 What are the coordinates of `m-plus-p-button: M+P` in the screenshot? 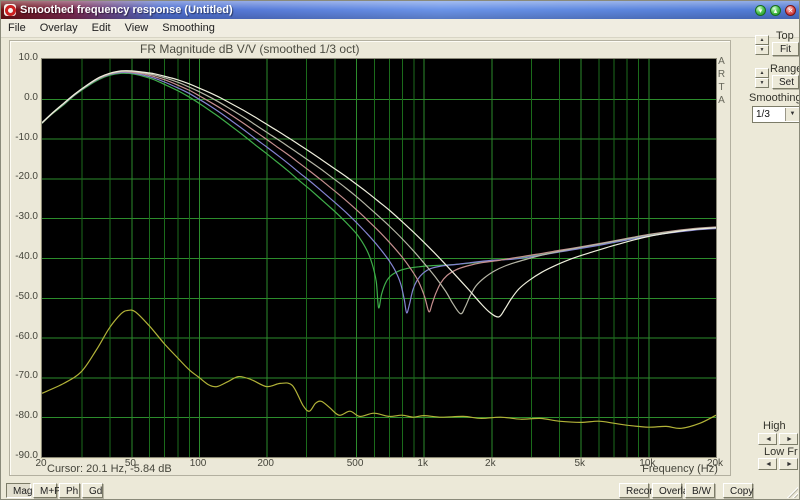 It's located at (47, 490).